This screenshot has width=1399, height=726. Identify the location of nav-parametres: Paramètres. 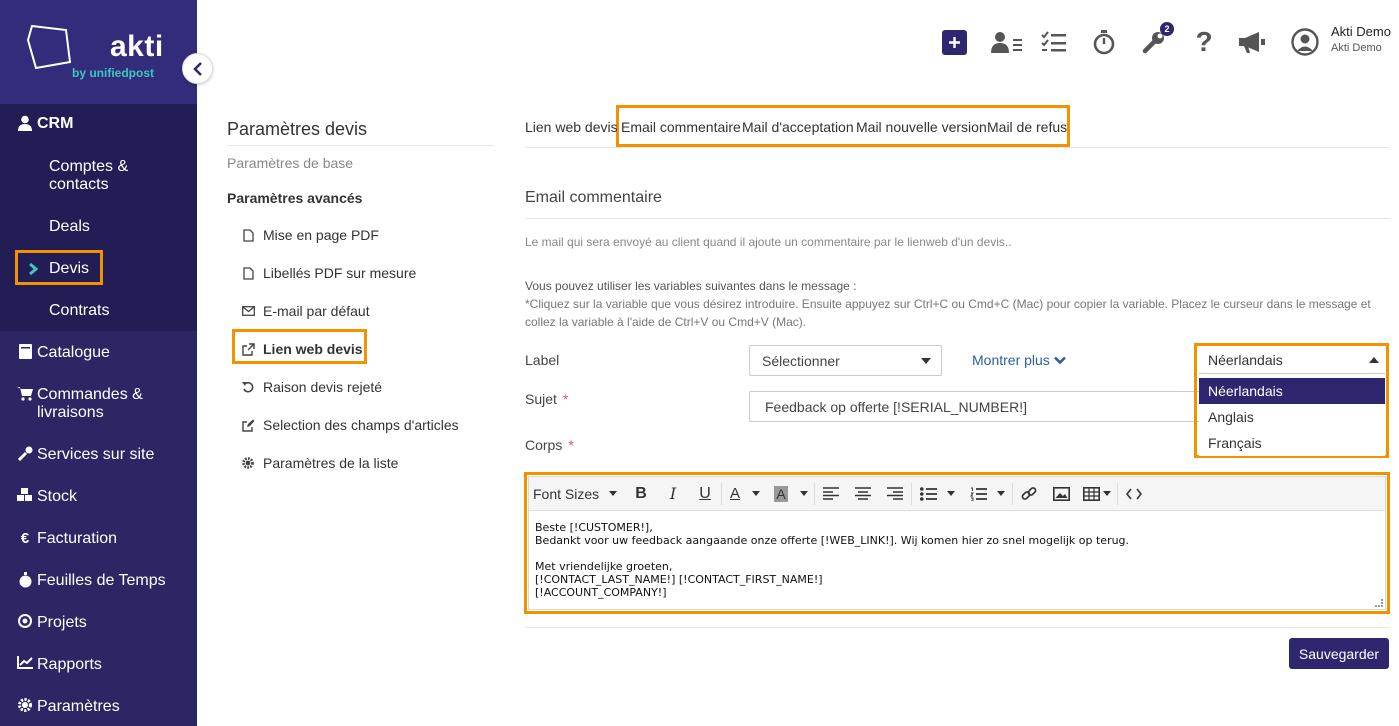
(98, 707).